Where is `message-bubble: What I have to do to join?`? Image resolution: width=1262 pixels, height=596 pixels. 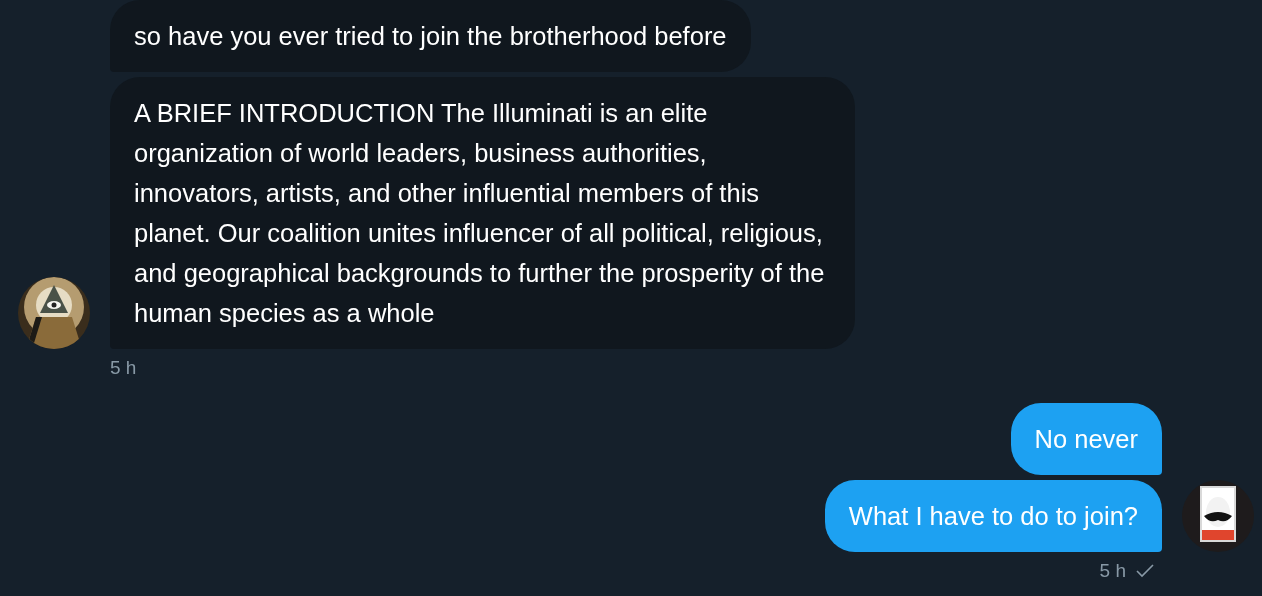 message-bubble: What I have to do to join? is located at coordinates (993, 516).